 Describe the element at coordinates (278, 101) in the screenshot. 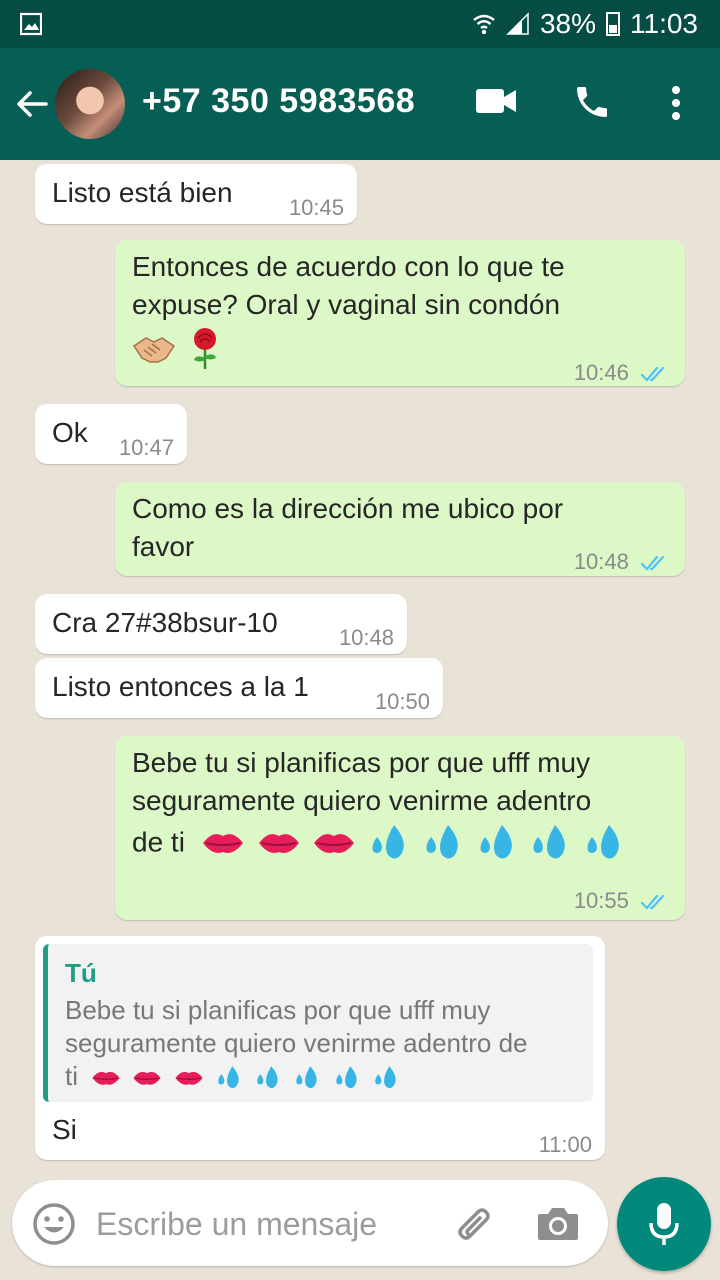

I see `contact-name: +57 350 5983568` at that location.